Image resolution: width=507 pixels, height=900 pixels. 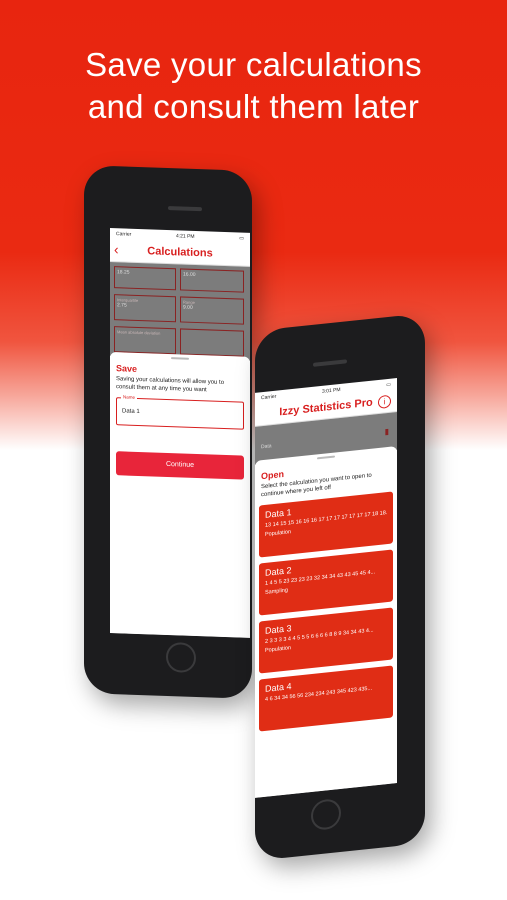 What do you see at coordinates (180, 412) in the screenshot?
I see `name-input: Name Data 1` at bounding box center [180, 412].